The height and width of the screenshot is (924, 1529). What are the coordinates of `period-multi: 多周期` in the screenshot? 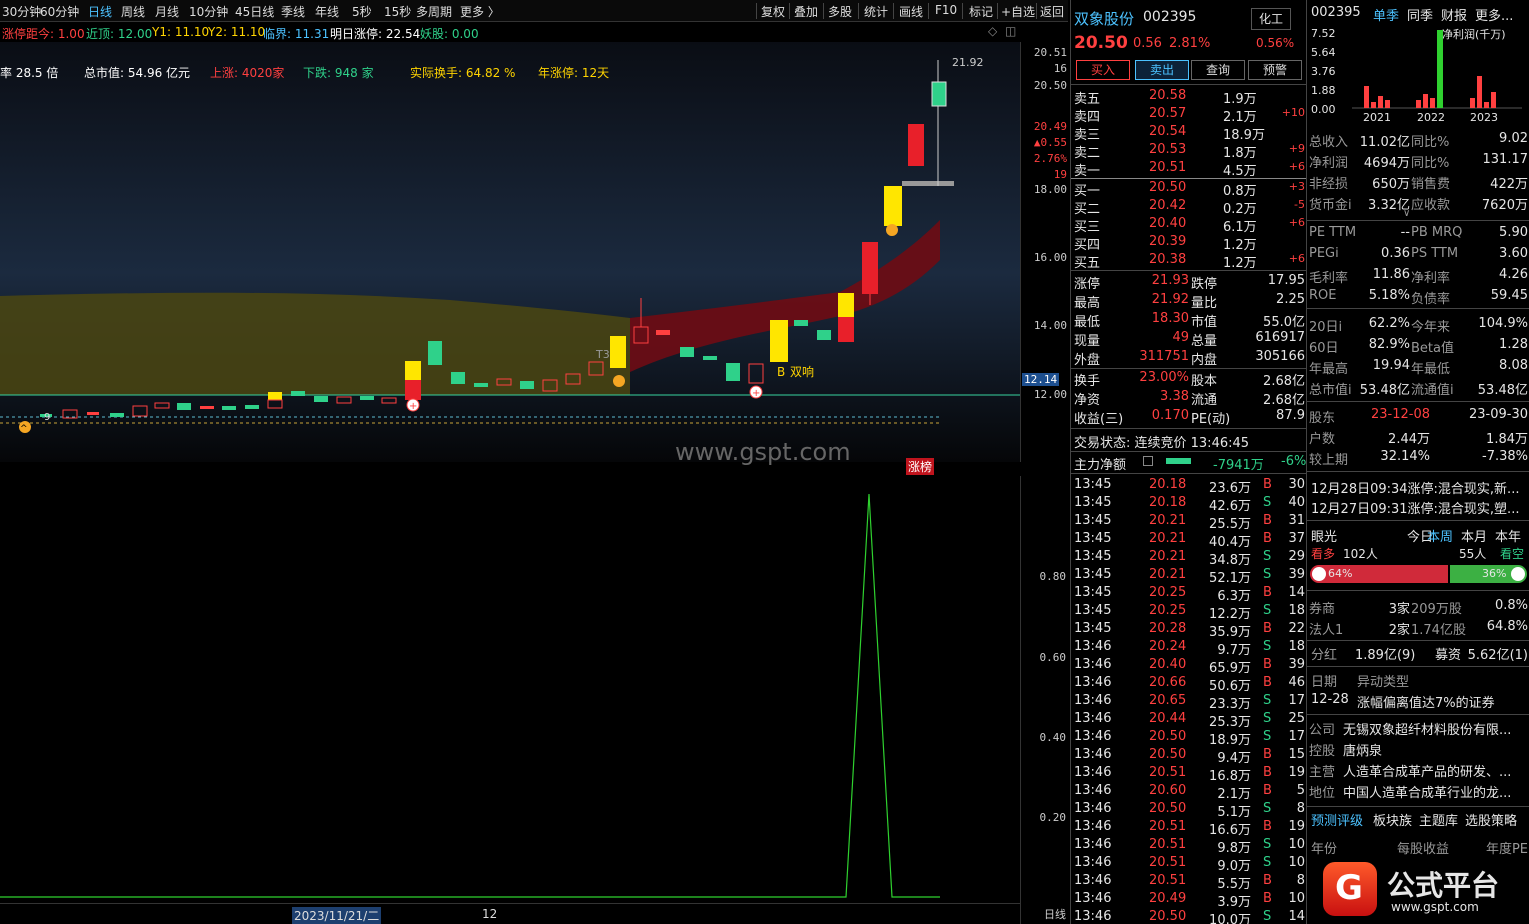 It's located at (434, 11).